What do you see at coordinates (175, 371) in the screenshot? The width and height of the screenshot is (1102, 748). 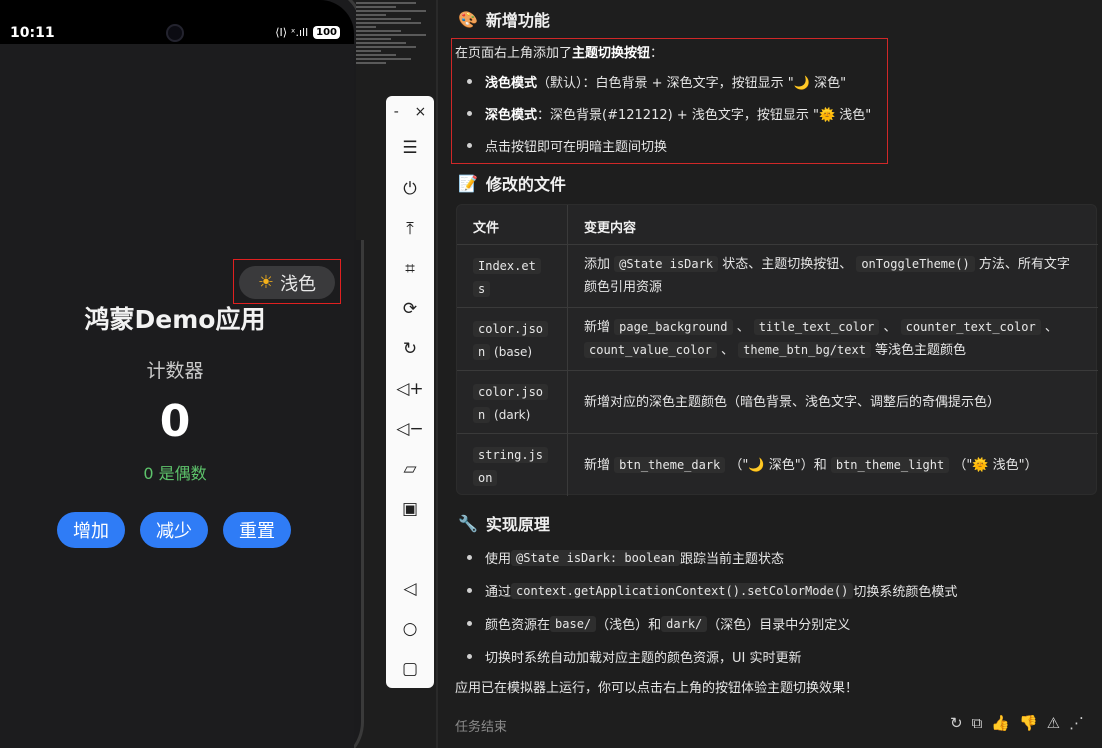 I see `counter-label: 计数器` at bounding box center [175, 371].